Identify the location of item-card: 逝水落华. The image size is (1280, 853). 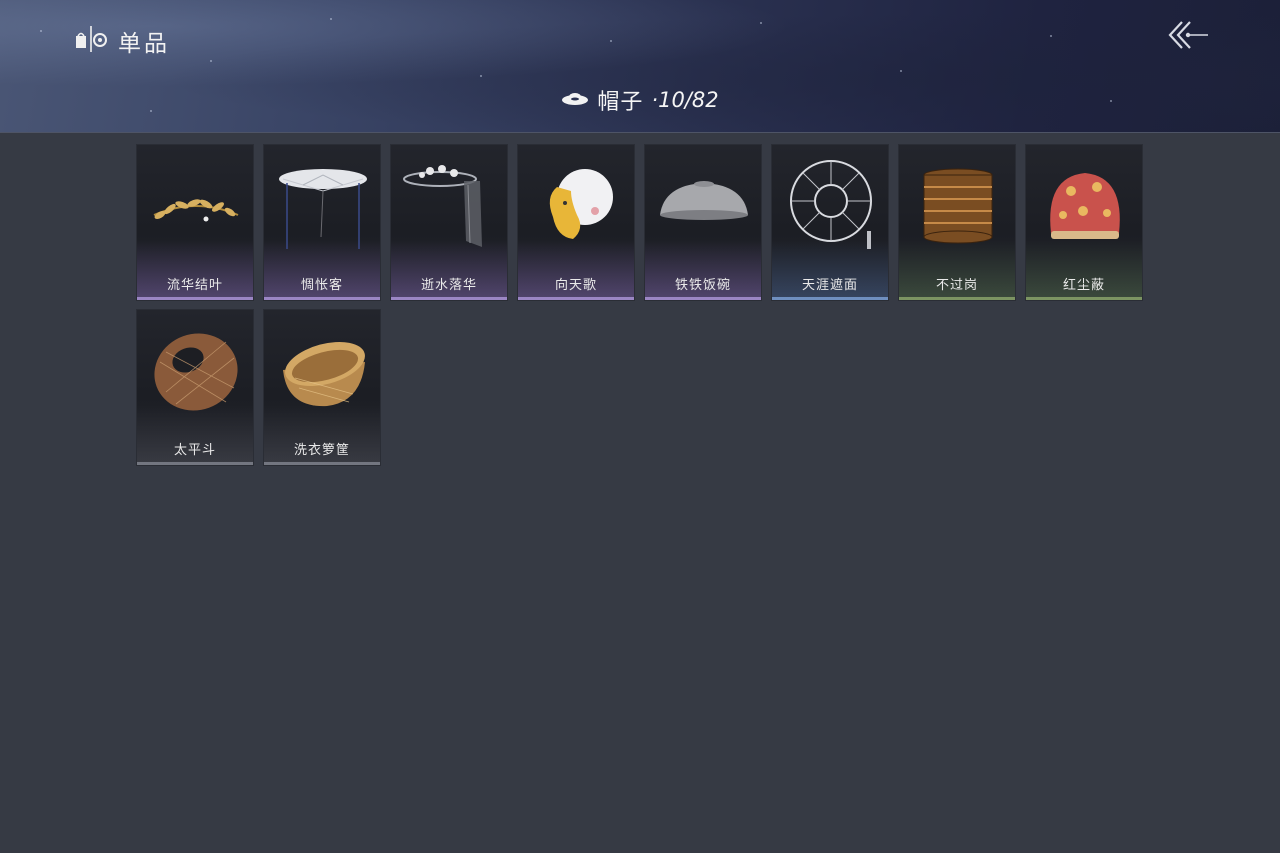
(449, 222).